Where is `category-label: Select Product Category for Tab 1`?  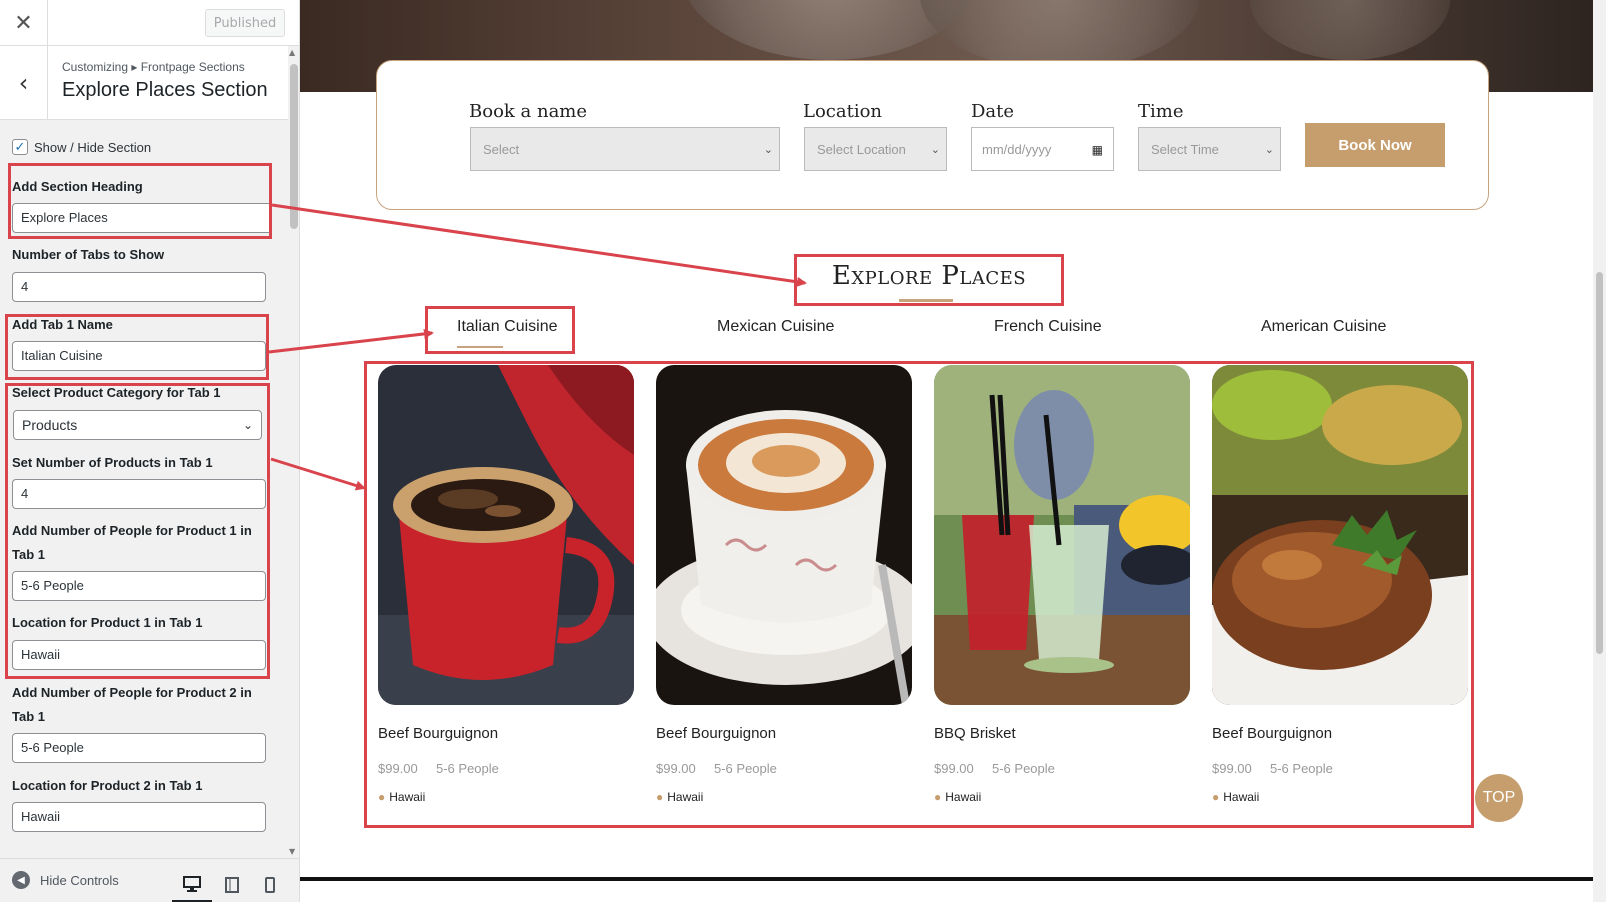 category-label: Select Product Category for Tab 1 is located at coordinates (116, 392).